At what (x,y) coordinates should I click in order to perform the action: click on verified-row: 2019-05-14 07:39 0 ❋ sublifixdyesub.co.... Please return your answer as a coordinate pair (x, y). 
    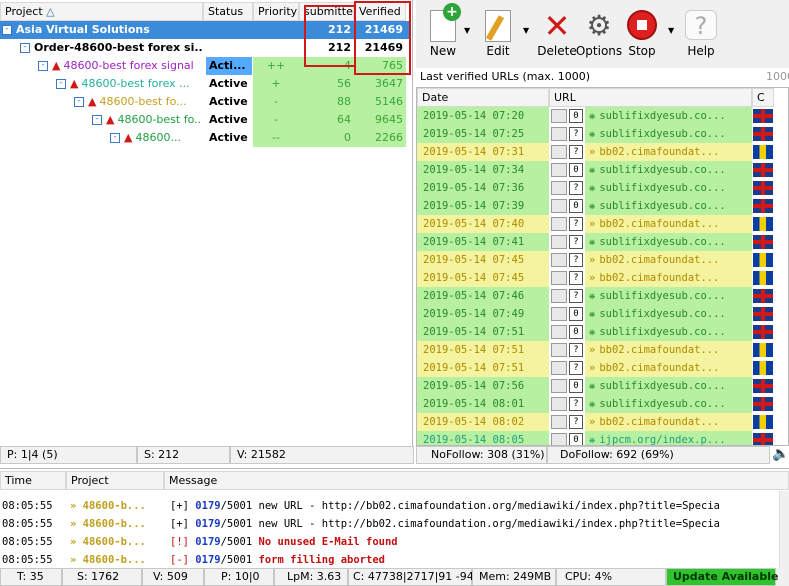
    Looking at the image, I should click on (602, 206).